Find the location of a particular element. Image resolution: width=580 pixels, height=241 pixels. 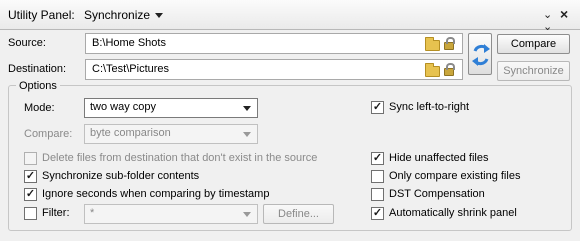

filter-checkbox is located at coordinates (30, 213).